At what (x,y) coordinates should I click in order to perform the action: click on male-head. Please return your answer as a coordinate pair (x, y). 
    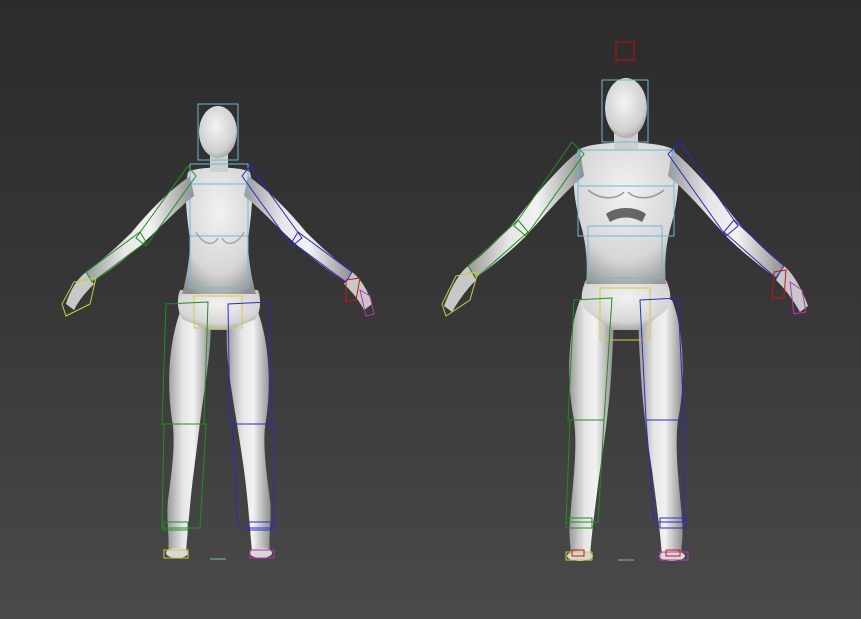
    Looking at the image, I should click on (626, 108).